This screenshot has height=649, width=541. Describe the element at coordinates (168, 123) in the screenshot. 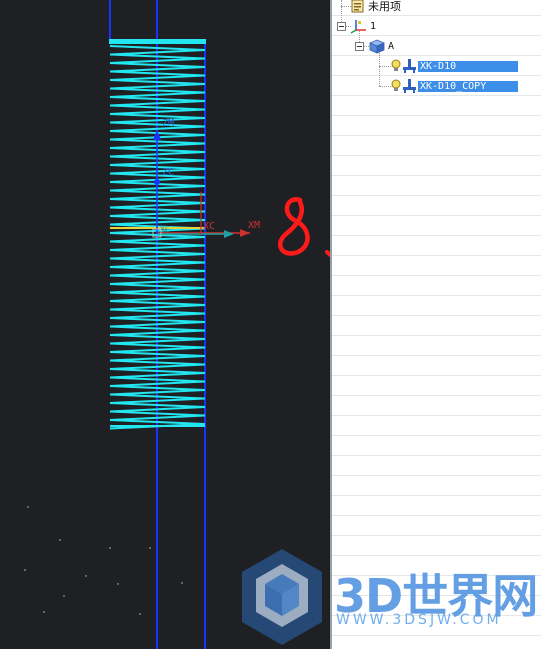

I see `axis-label-zm: ZM` at that location.